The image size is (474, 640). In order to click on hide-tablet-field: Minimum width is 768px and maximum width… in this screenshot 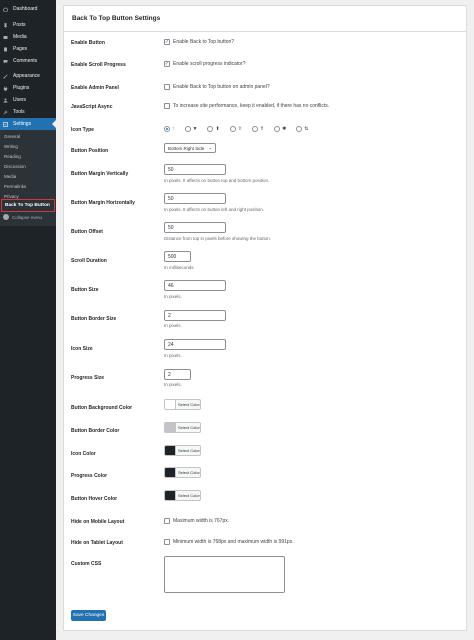, I will do `click(229, 542)`.